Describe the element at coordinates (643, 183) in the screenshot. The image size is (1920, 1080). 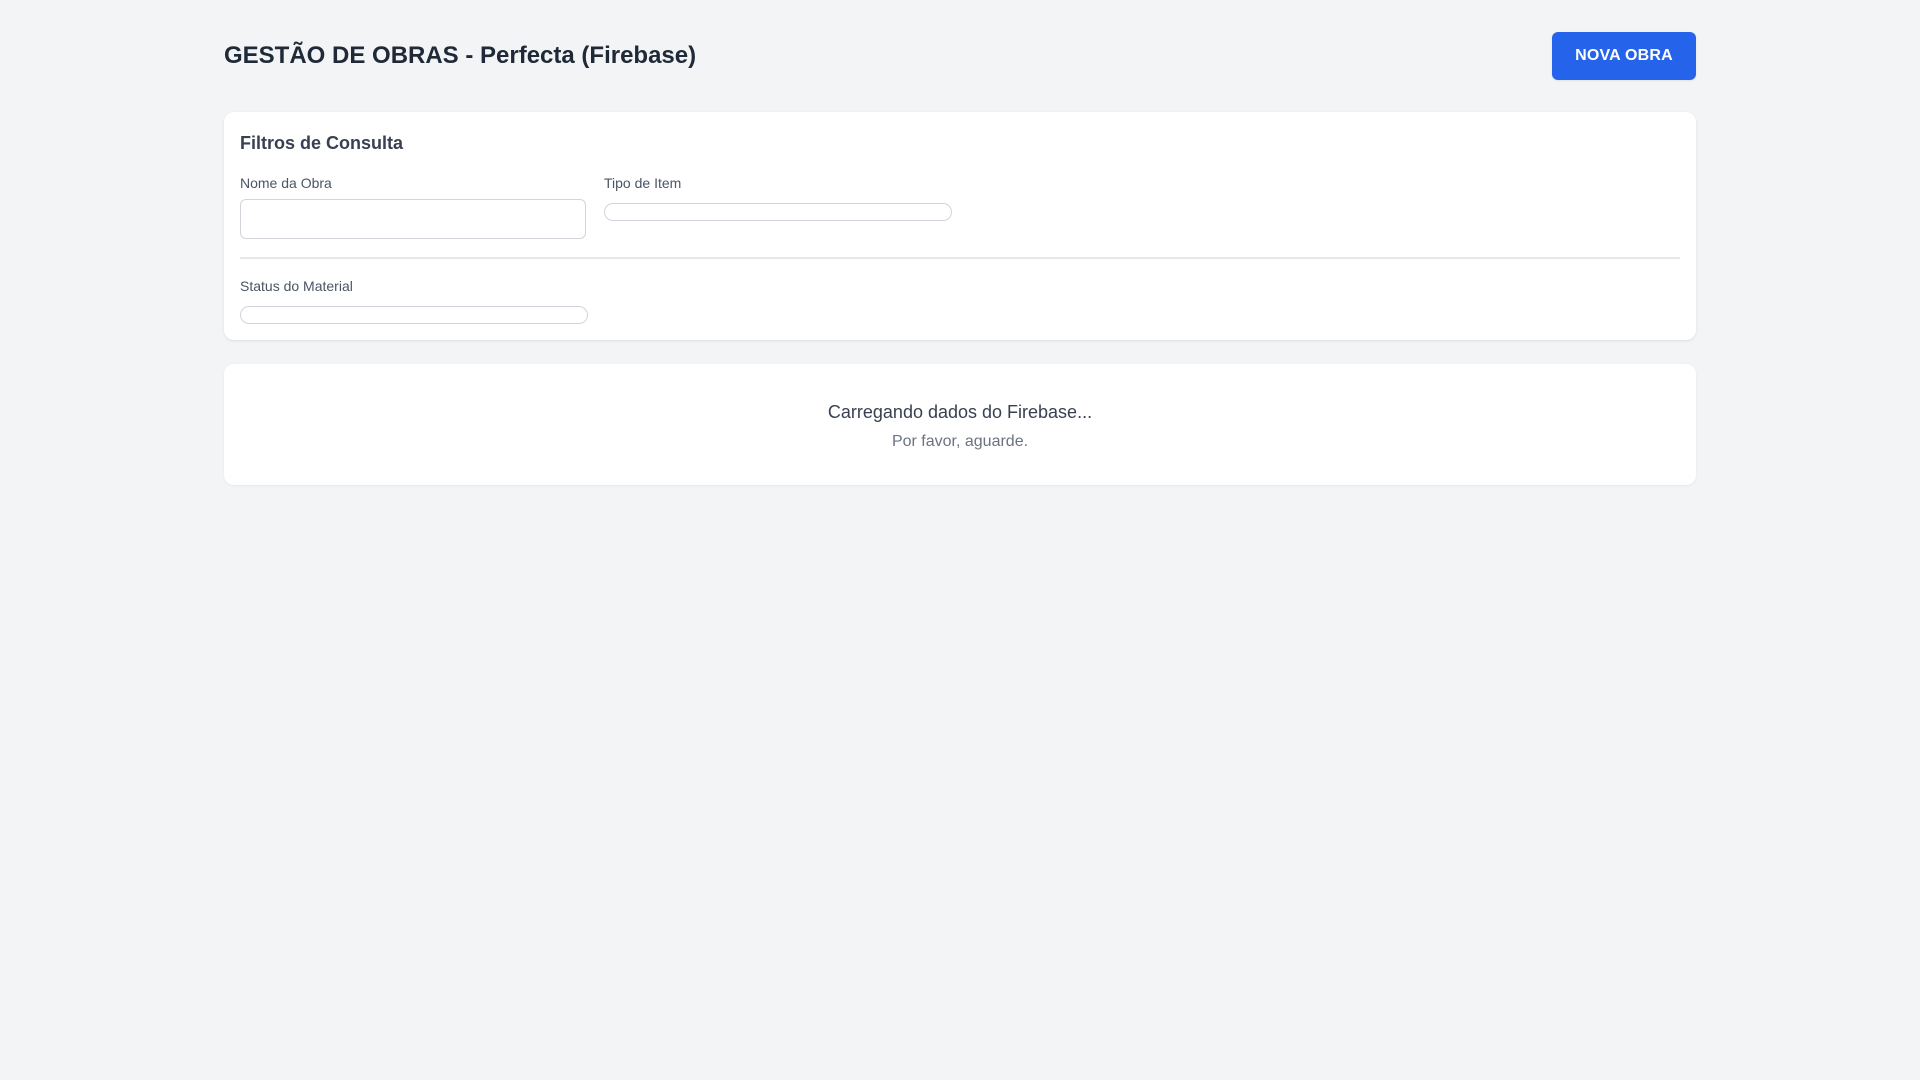
I see `item-type-label: Tipo de Item` at that location.